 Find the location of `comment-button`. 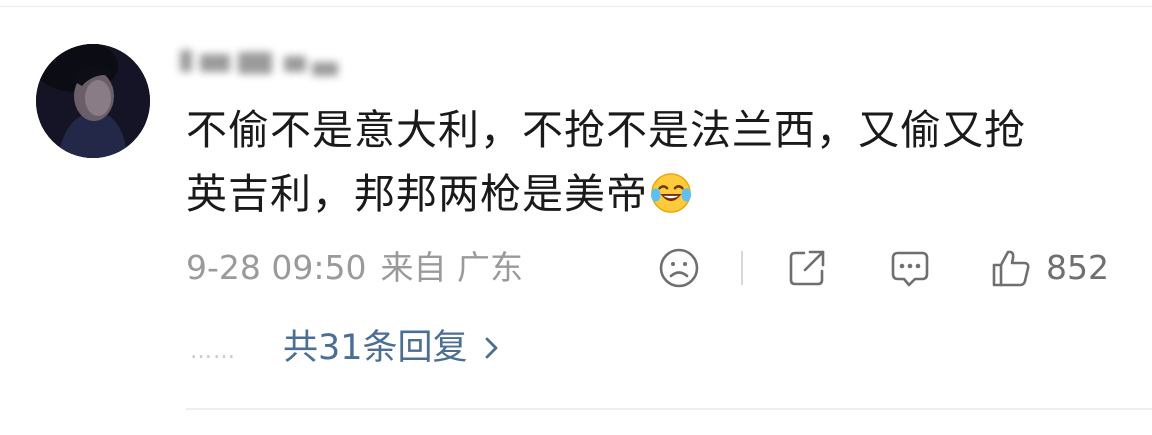

comment-button is located at coordinates (910, 268).